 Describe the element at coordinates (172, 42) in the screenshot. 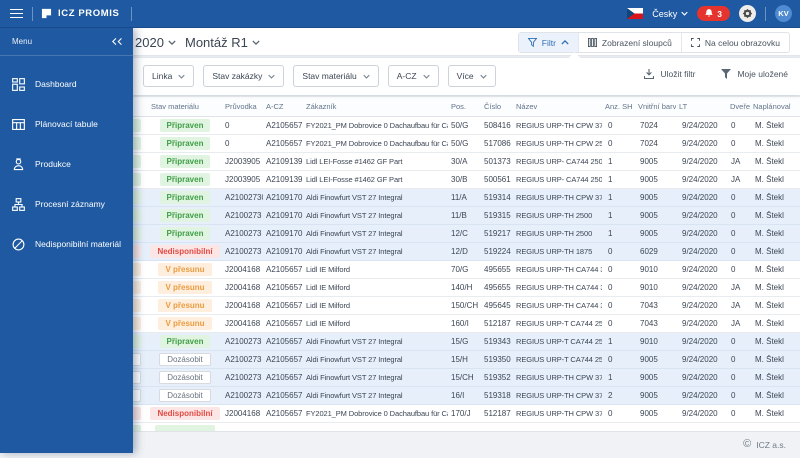

I see `chevron-down-icon` at that location.